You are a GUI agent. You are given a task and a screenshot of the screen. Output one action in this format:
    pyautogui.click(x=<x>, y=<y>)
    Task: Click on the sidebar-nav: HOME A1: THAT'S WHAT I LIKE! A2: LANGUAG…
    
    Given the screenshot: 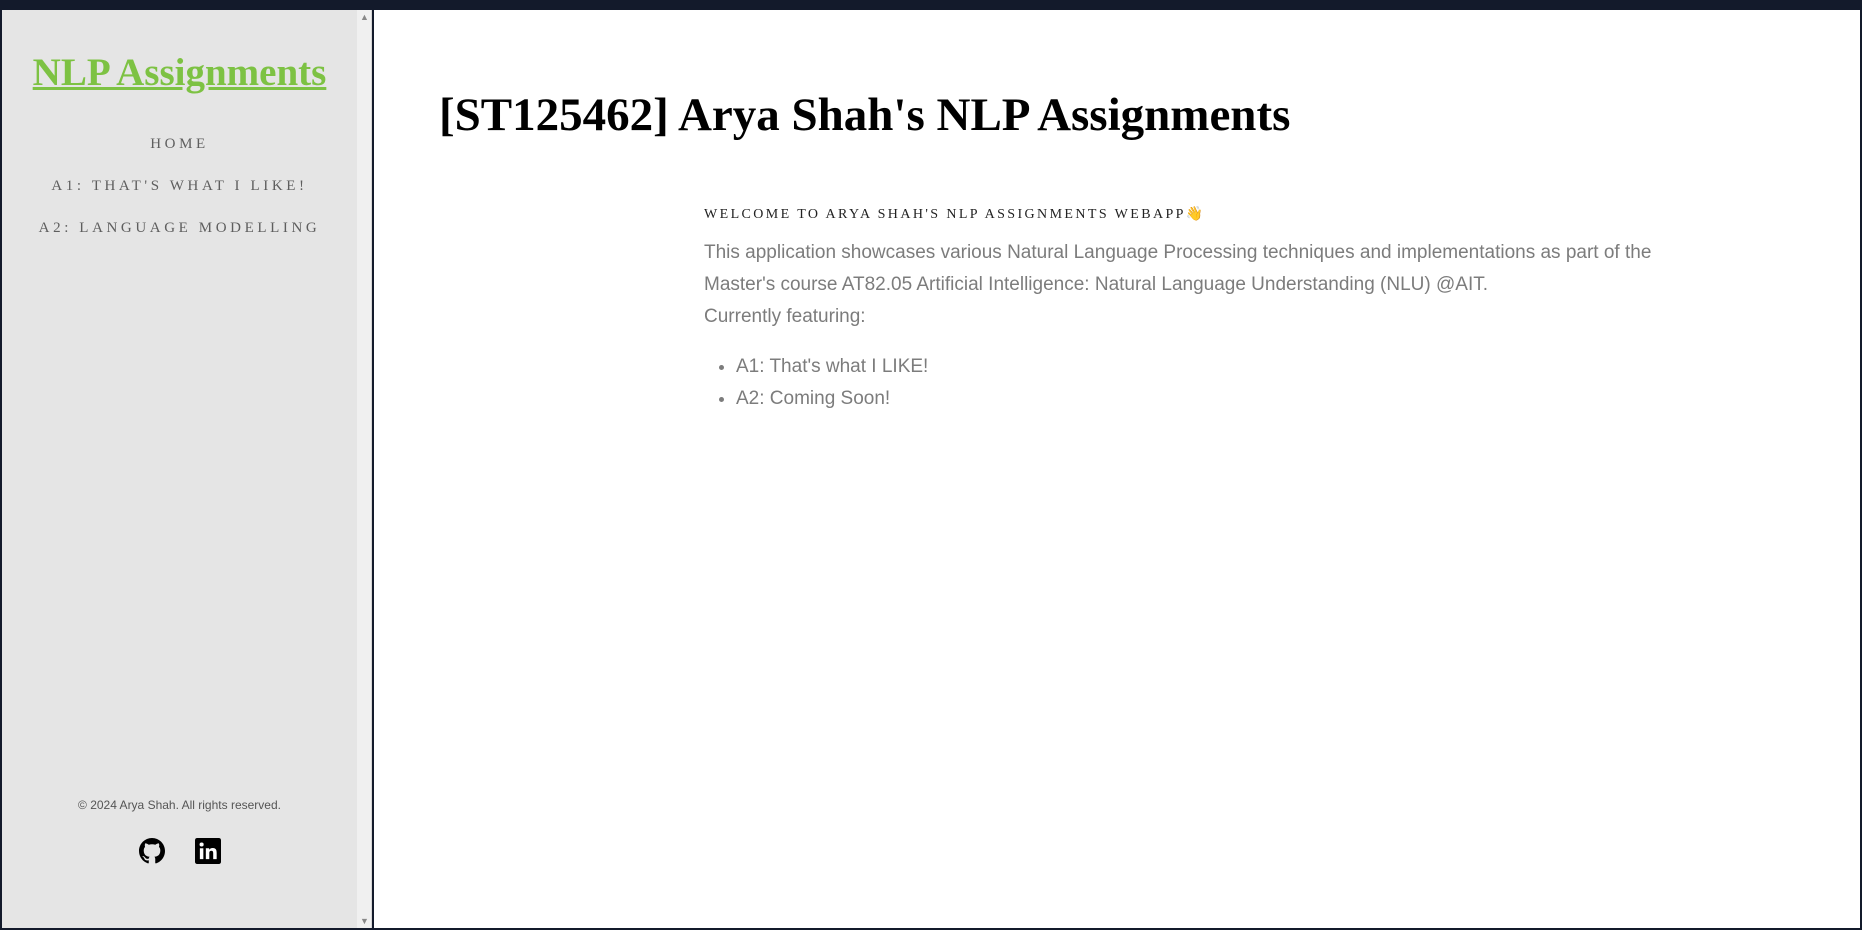 What is the action you would take?
    pyautogui.click(x=179, y=186)
    